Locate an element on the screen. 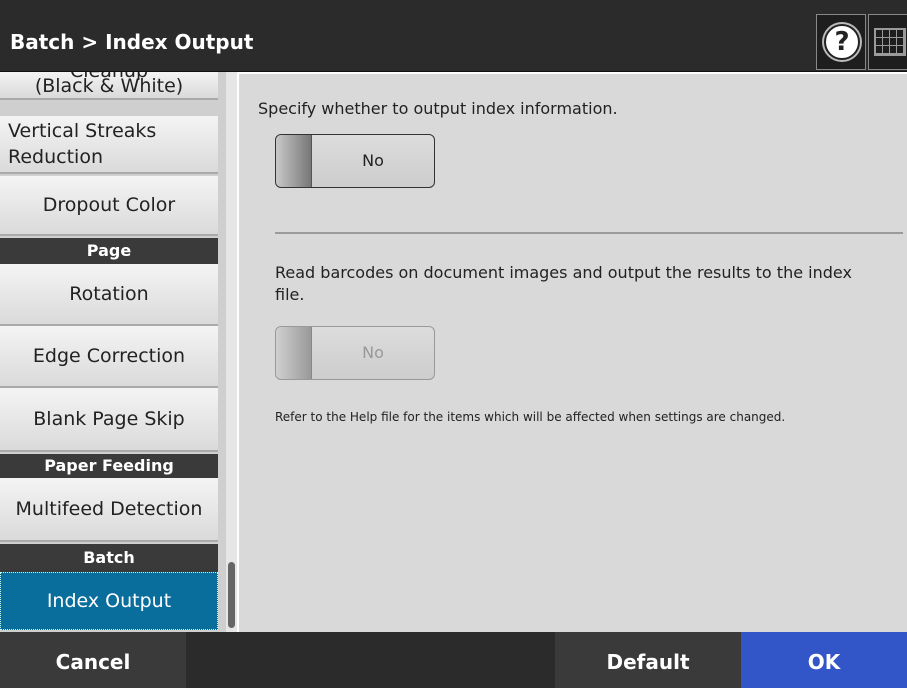 The height and width of the screenshot is (688, 907). sidebar-item-vertical-streaks: Vertical Streaks Reduction is located at coordinates (109, 145).